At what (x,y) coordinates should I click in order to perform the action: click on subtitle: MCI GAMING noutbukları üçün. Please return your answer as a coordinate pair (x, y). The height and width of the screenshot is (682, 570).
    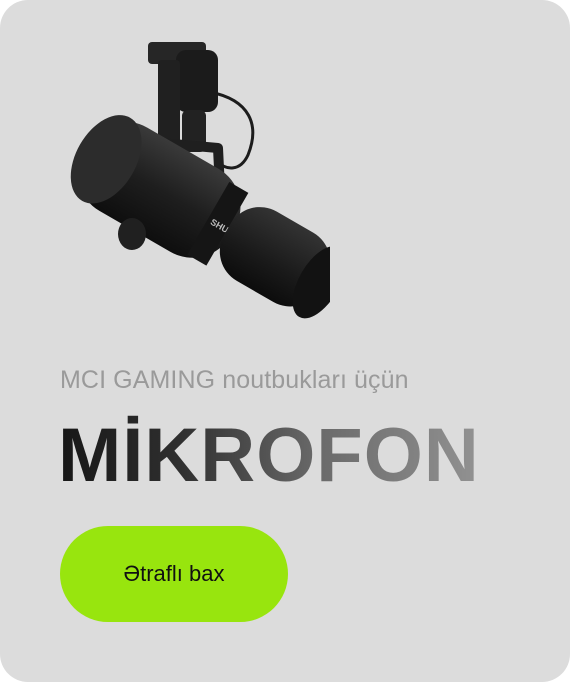
    Looking at the image, I should click on (234, 380).